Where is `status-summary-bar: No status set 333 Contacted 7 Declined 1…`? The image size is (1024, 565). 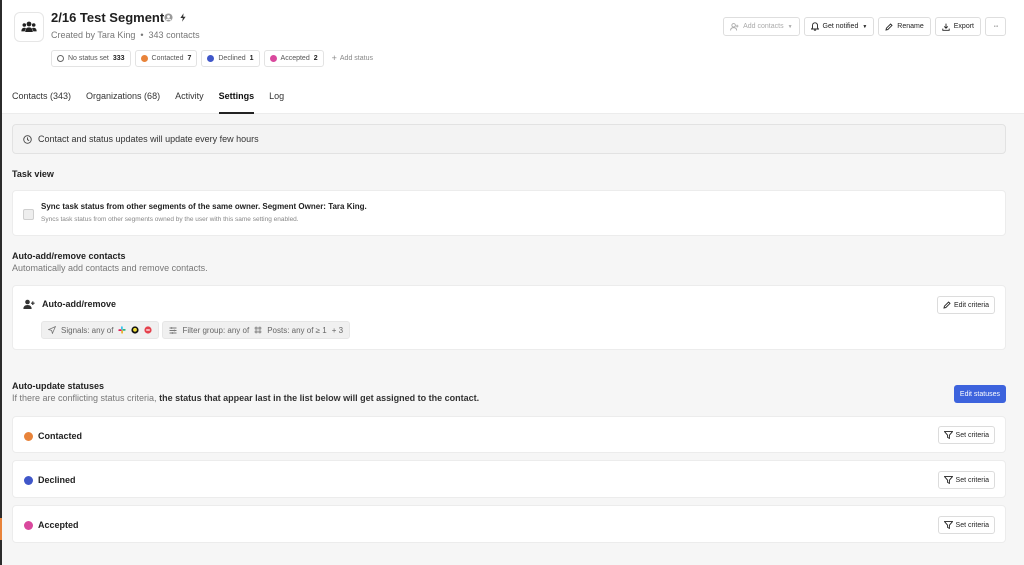
status-summary-bar: No status set 333 Contacted 7 Declined 1… is located at coordinates (214, 58).